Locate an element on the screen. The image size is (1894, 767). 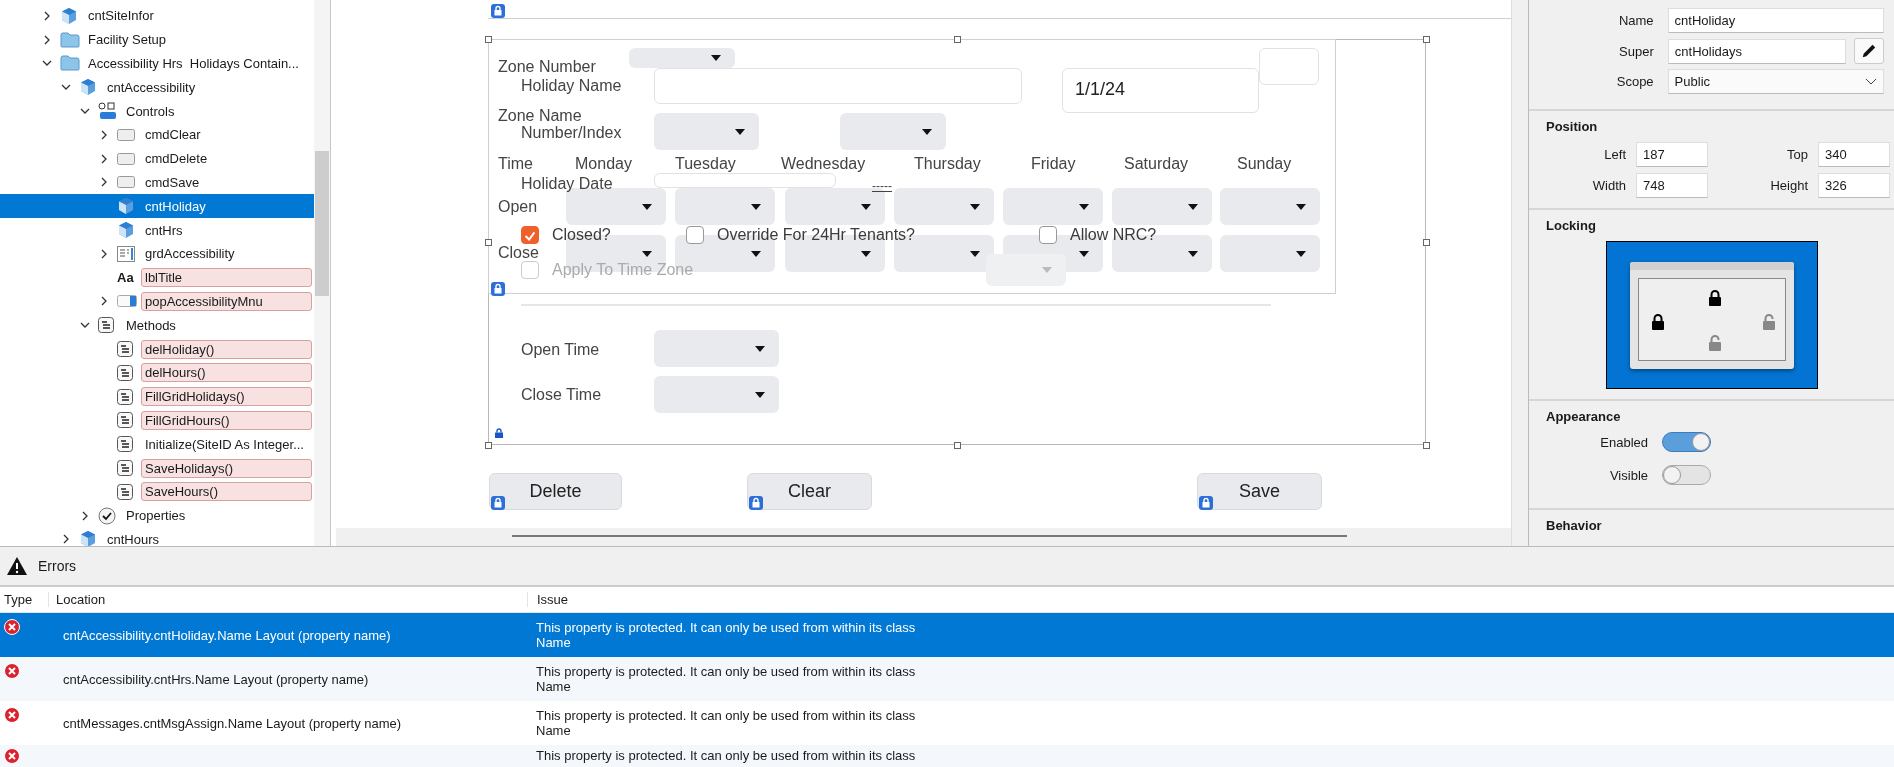
action-button: Save is located at coordinates (1259, 491).